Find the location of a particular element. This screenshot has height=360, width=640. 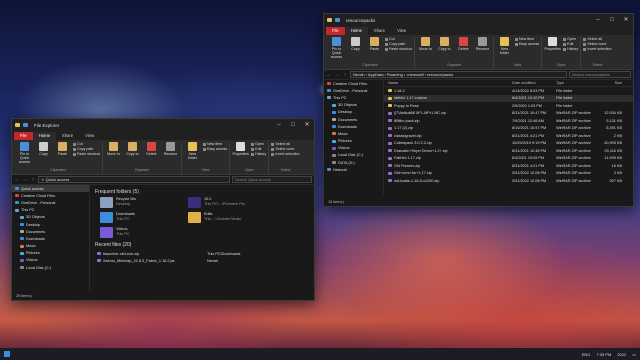

recent-files-header: Recent files (20) is located at coordinates (202, 244).